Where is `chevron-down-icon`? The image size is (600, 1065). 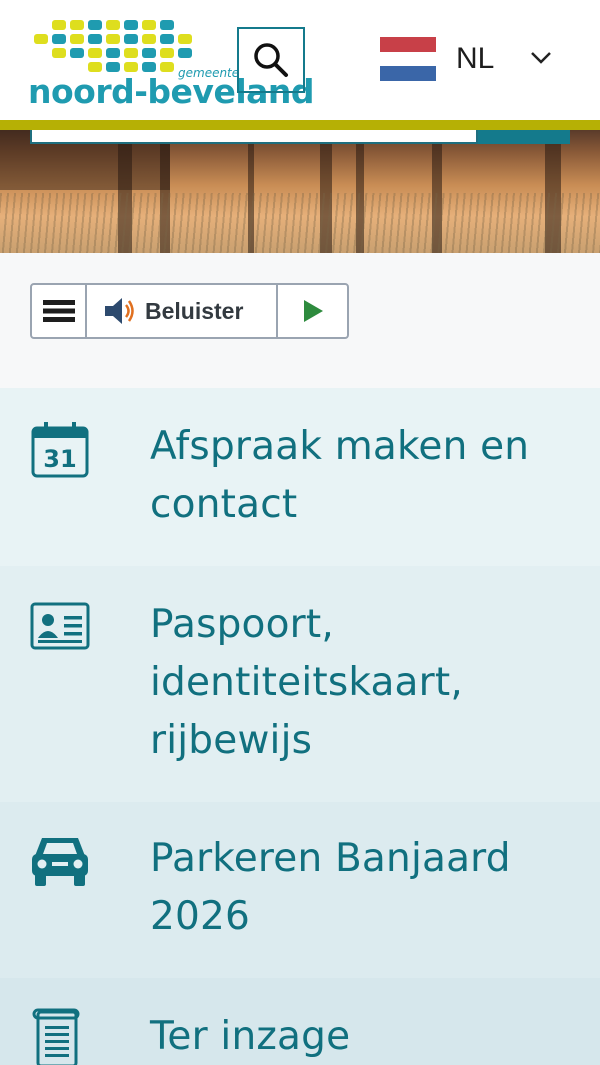
chevron-down-icon is located at coordinates (541, 58).